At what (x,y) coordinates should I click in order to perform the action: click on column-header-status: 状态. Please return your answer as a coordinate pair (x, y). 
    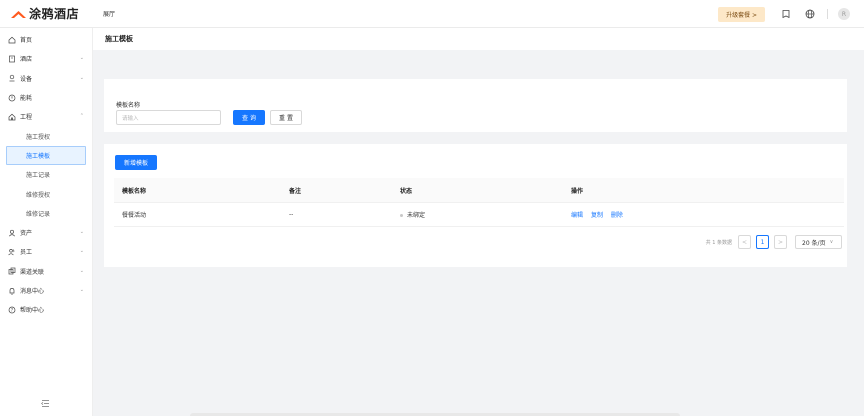
    Looking at the image, I should click on (406, 191).